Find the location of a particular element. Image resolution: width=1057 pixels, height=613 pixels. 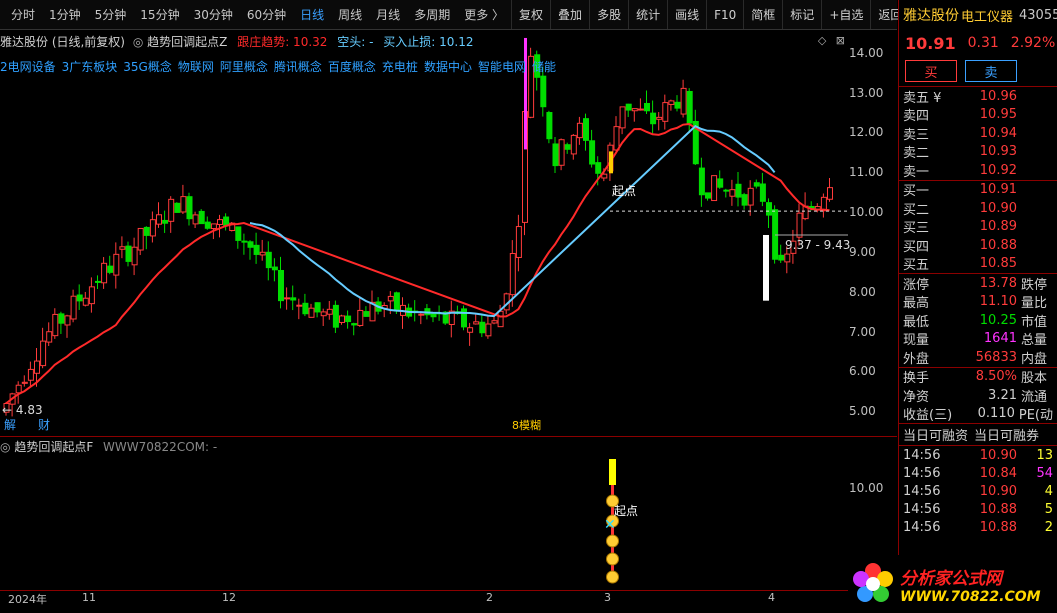

stock-header: 雅达股份 电工仪器 43055 is located at coordinates (978, 15).